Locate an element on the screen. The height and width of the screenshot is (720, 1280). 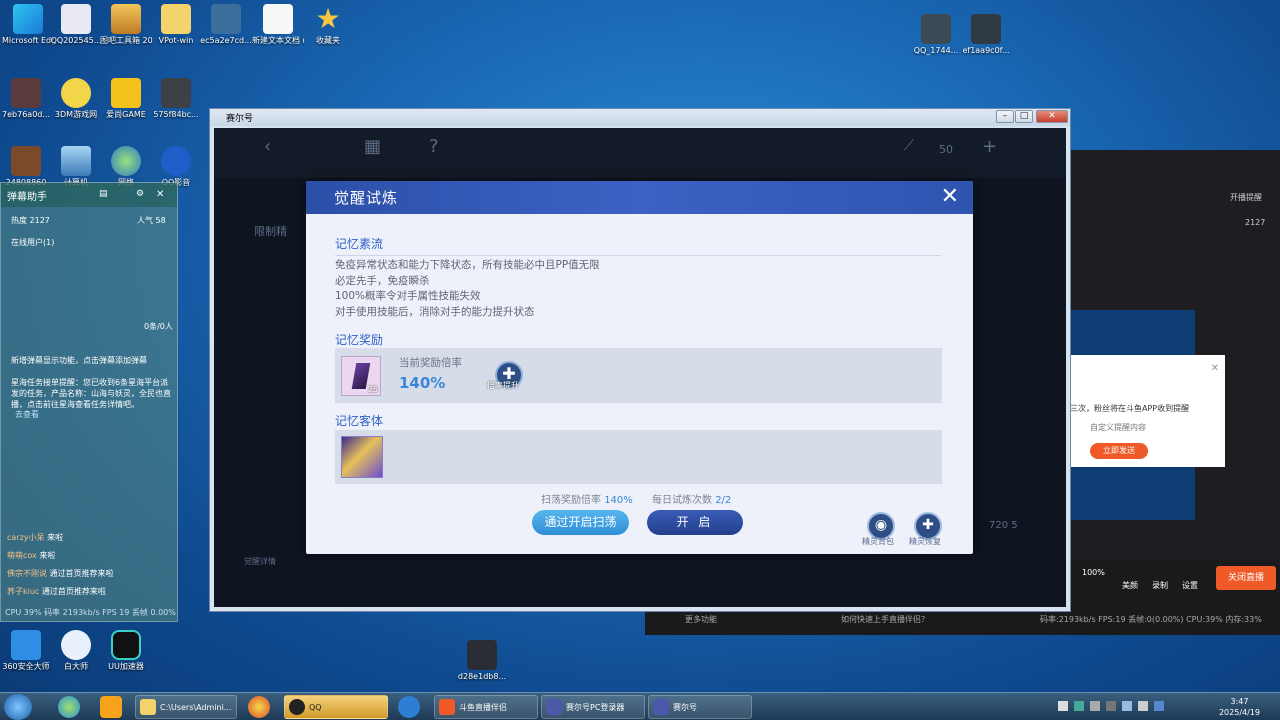
desktop-icon-tuba: 图吧工具箱 2025 is located at coordinates (126, 25).